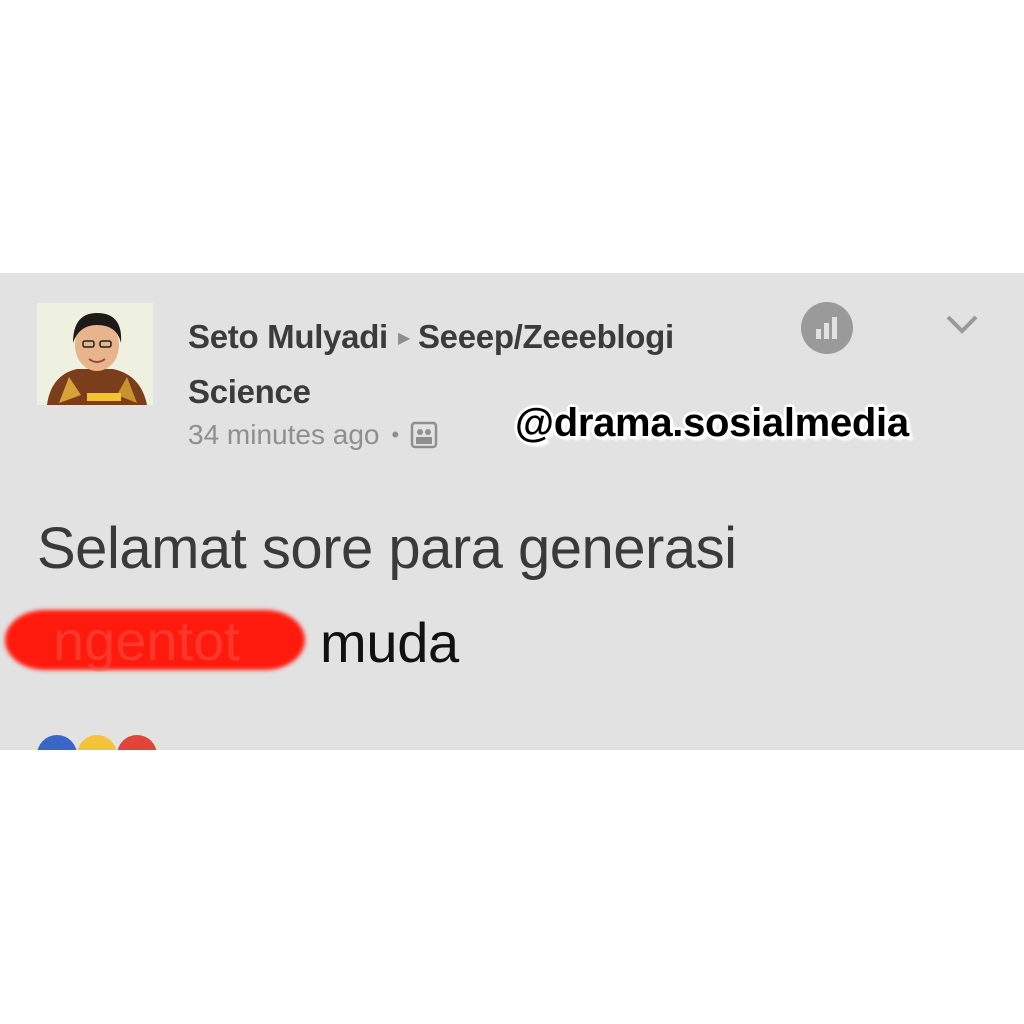  I want to click on haha-reaction-icon, so click(97, 742).